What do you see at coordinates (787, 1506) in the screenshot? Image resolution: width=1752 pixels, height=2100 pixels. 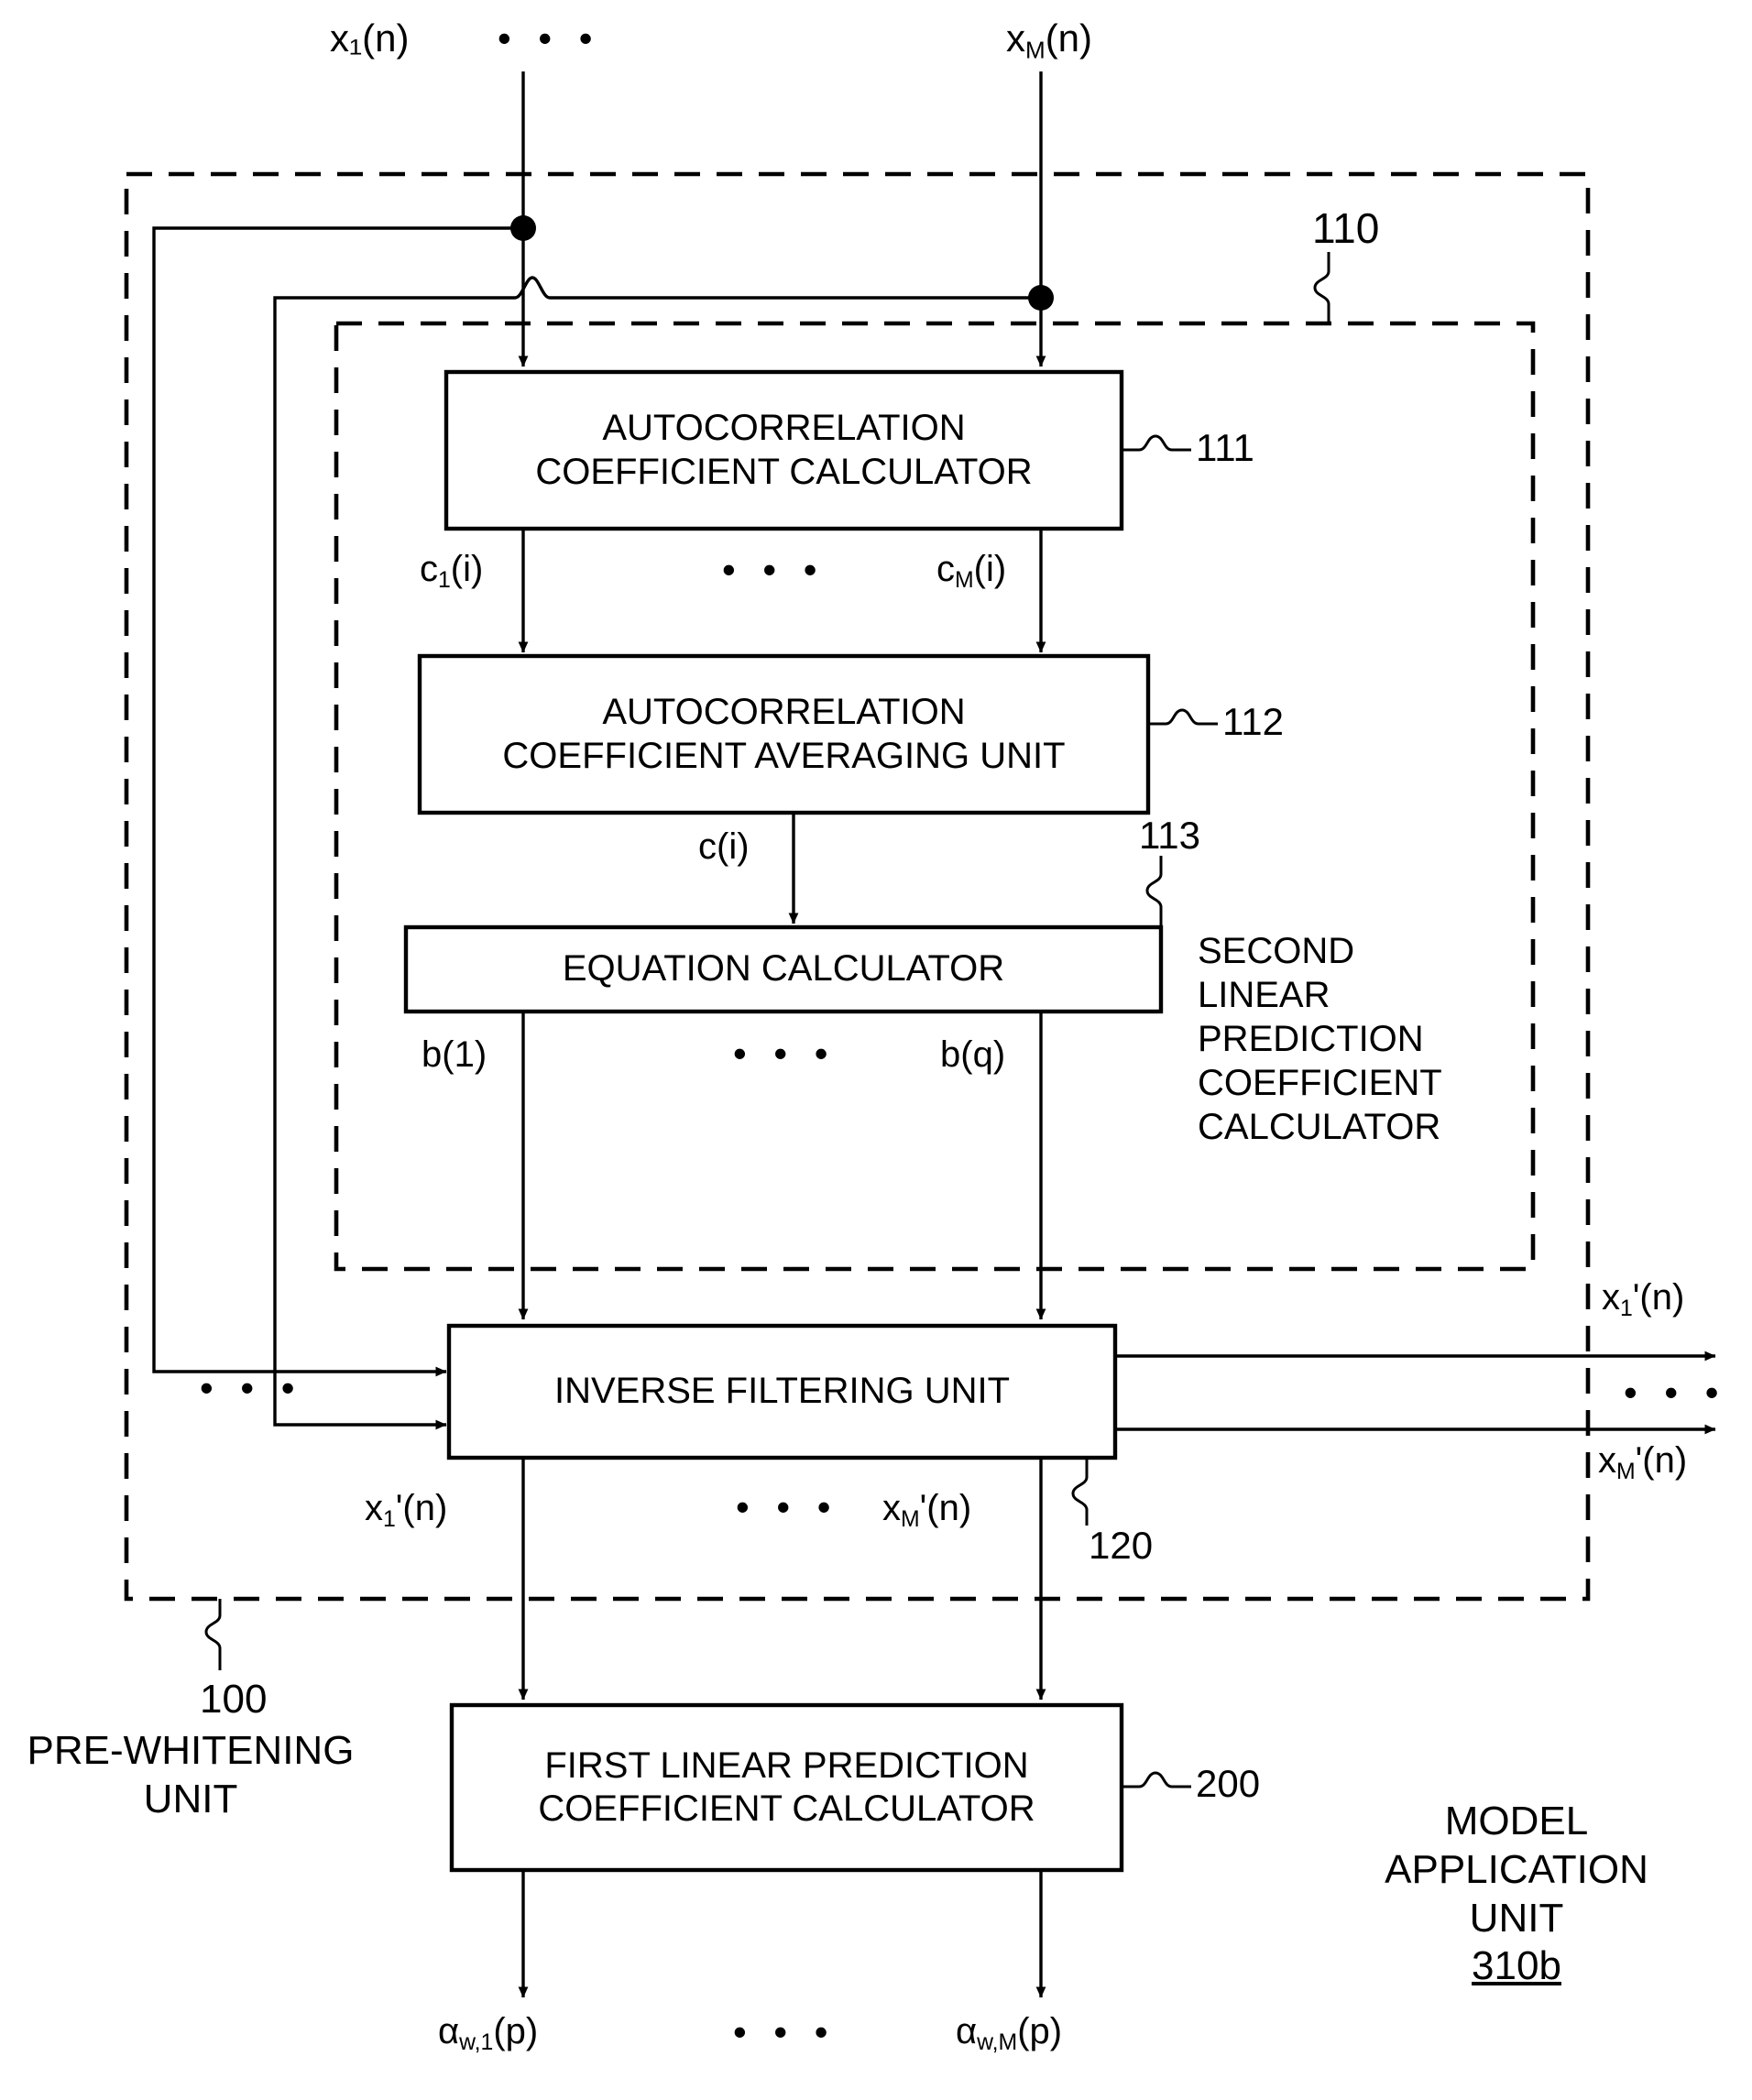 I see `signal-ellipsis-below-ifu: • • •` at bounding box center [787, 1506].